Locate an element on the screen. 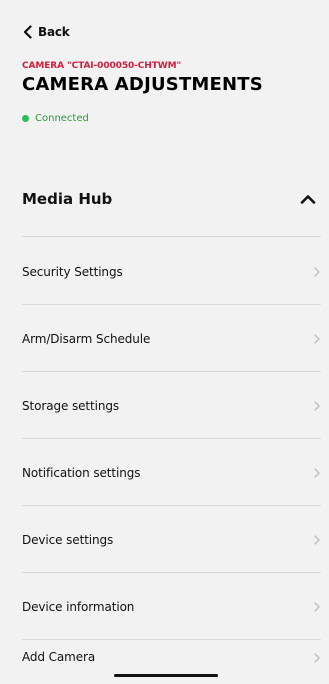  status-text: Connected is located at coordinates (62, 118).